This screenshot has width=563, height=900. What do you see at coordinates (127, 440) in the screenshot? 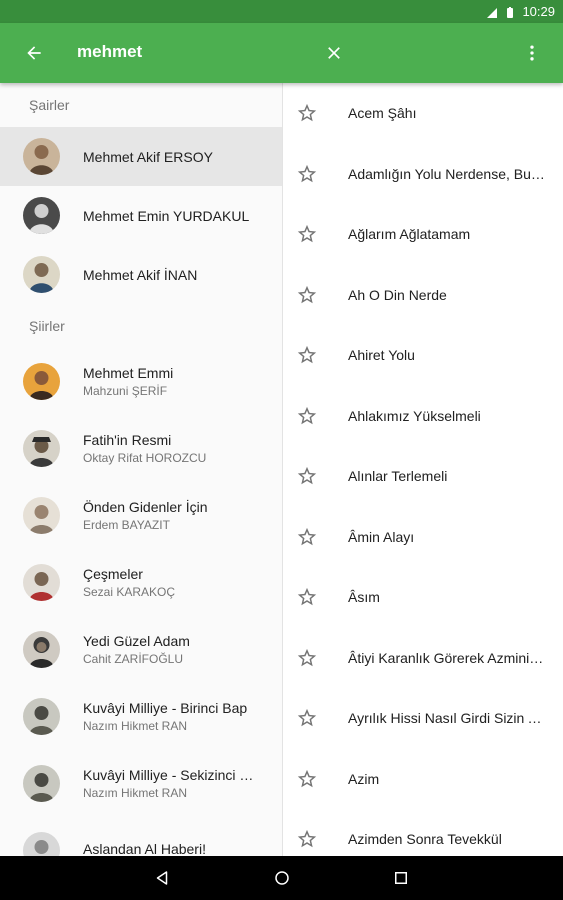
I see `poem-title: Fatih'in Resmi` at bounding box center [127, 440].